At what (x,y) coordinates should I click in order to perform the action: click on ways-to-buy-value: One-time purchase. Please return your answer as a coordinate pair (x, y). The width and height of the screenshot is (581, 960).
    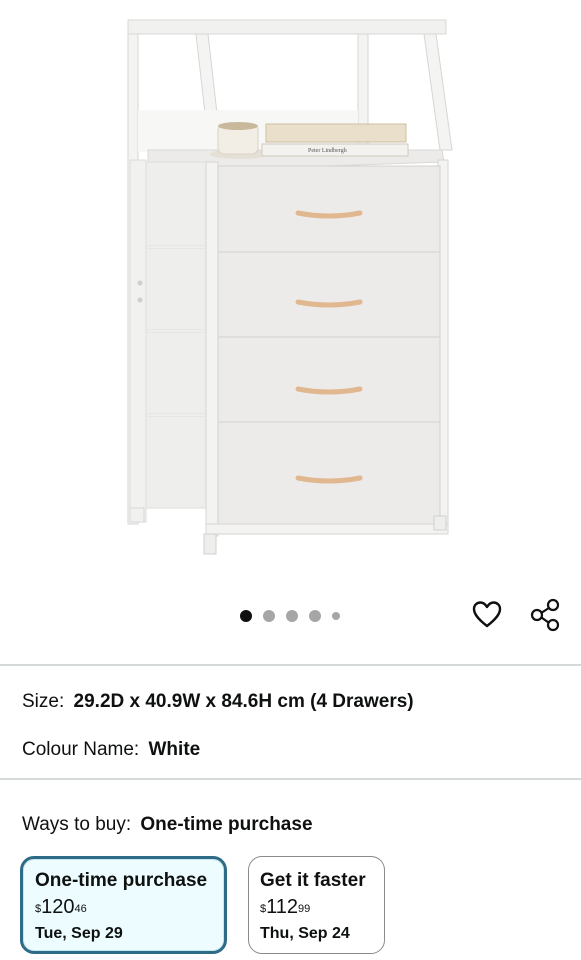
    Looking at the image, I should click on (226, 824).